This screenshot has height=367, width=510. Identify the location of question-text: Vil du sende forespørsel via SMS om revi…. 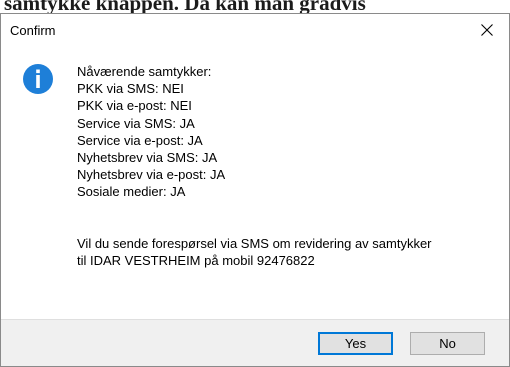
(254, 252).